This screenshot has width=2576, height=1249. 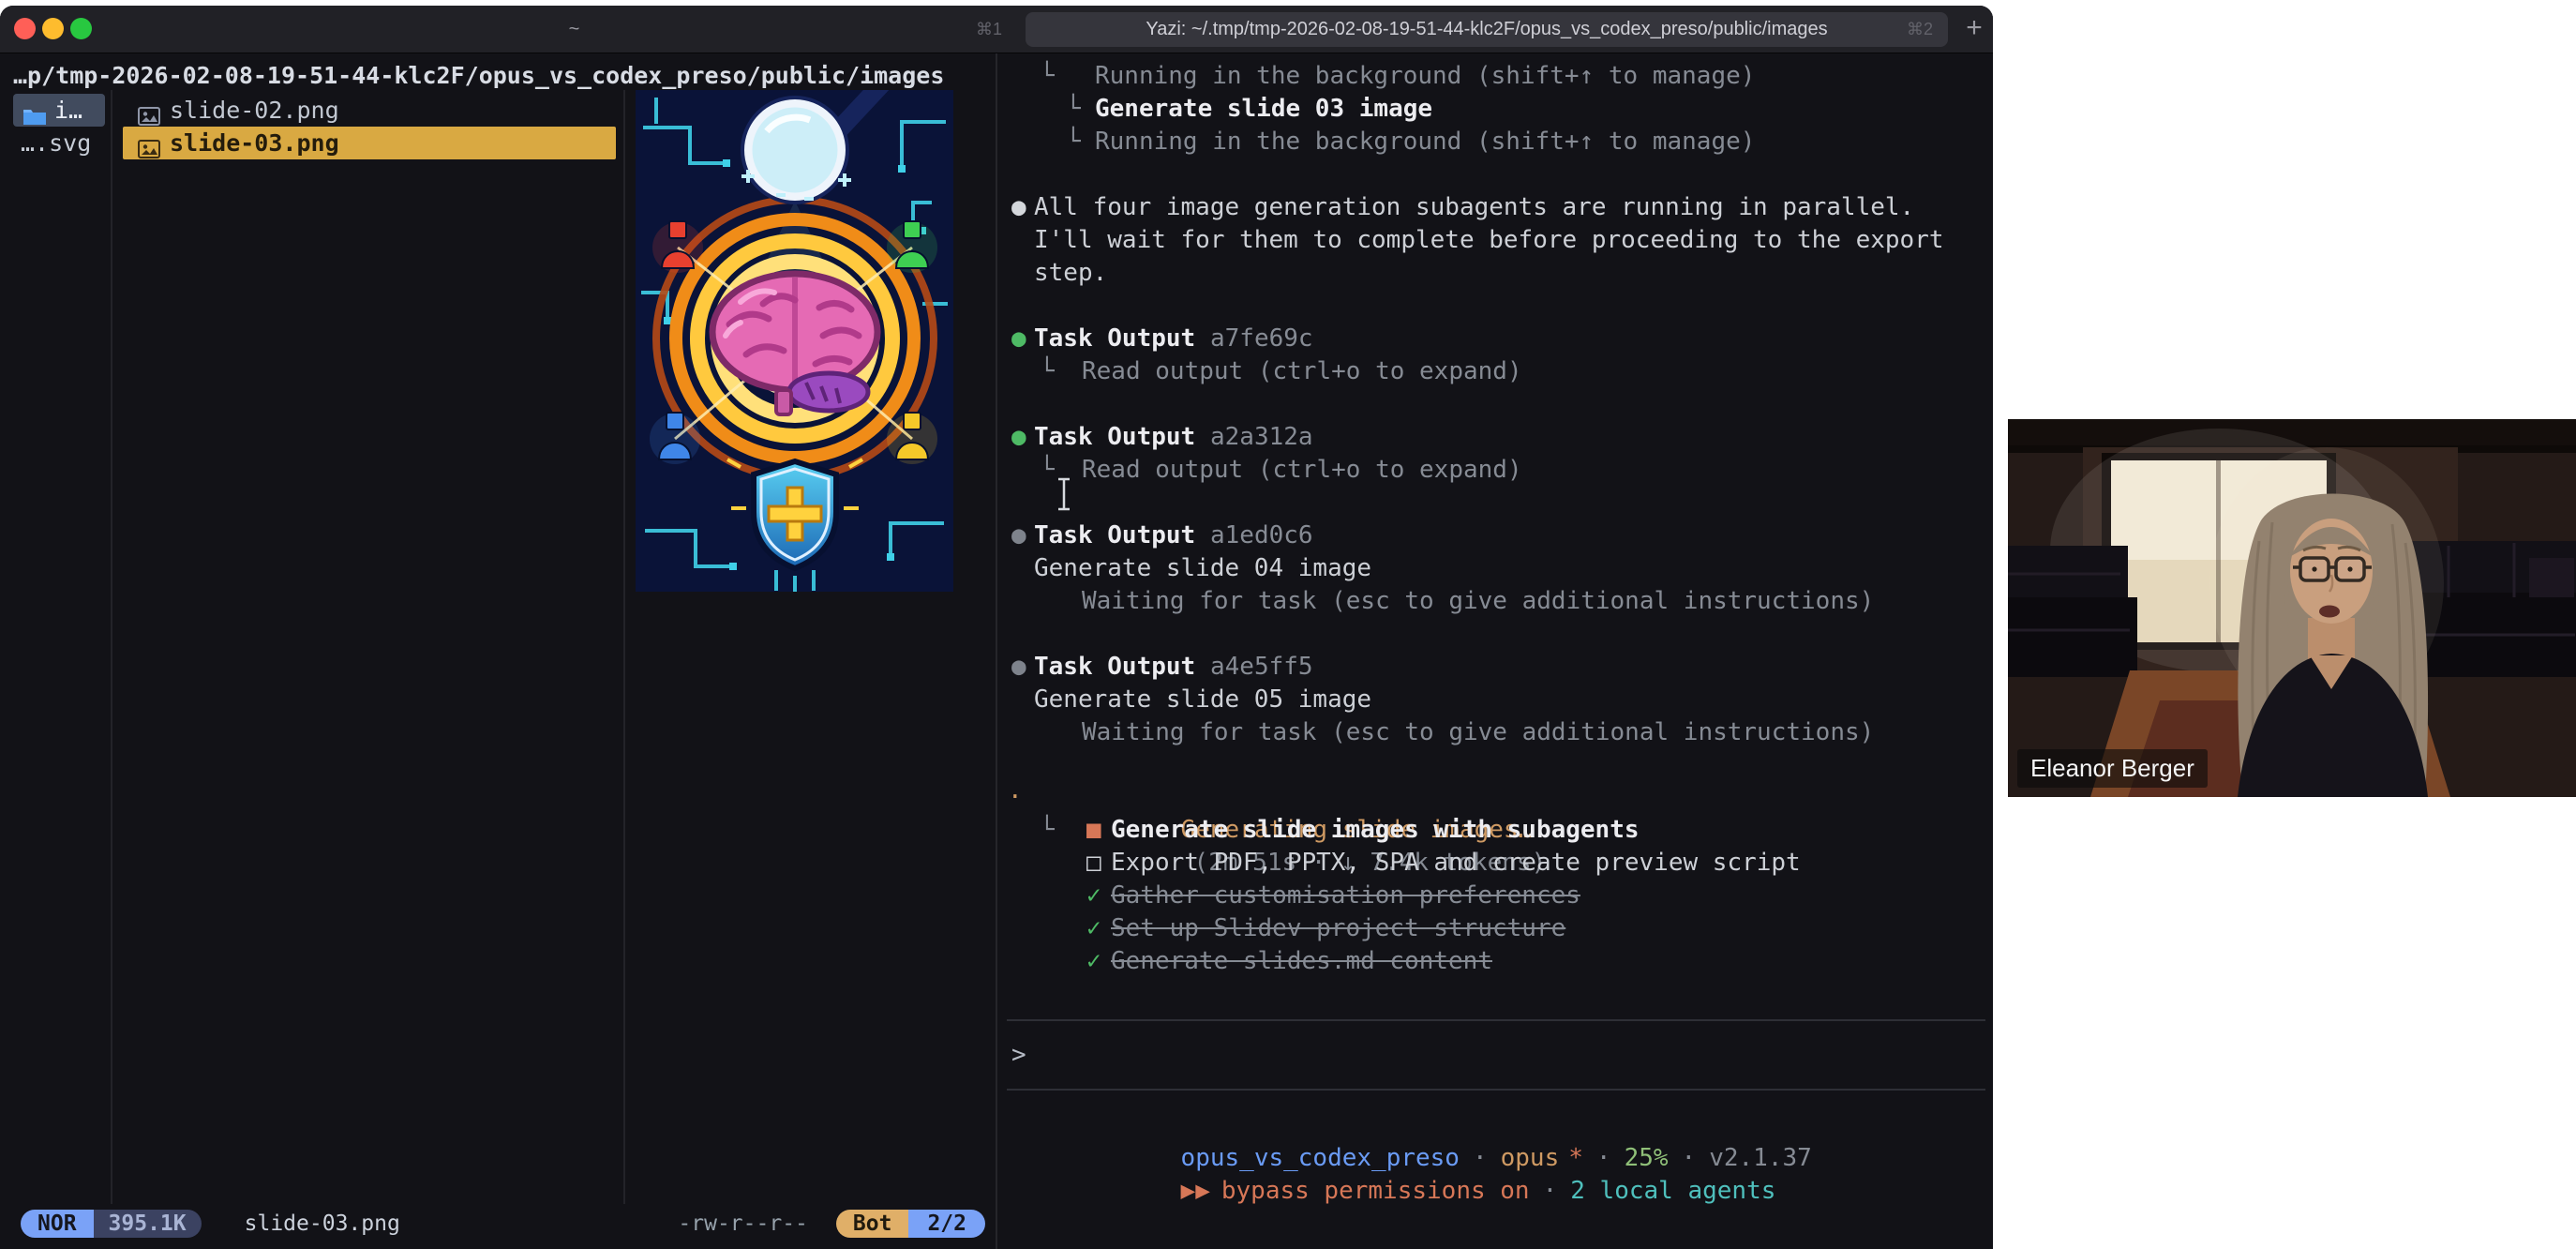 I want to click on statusbar-filename: slide-03.png, so click(x=322, y=1223).